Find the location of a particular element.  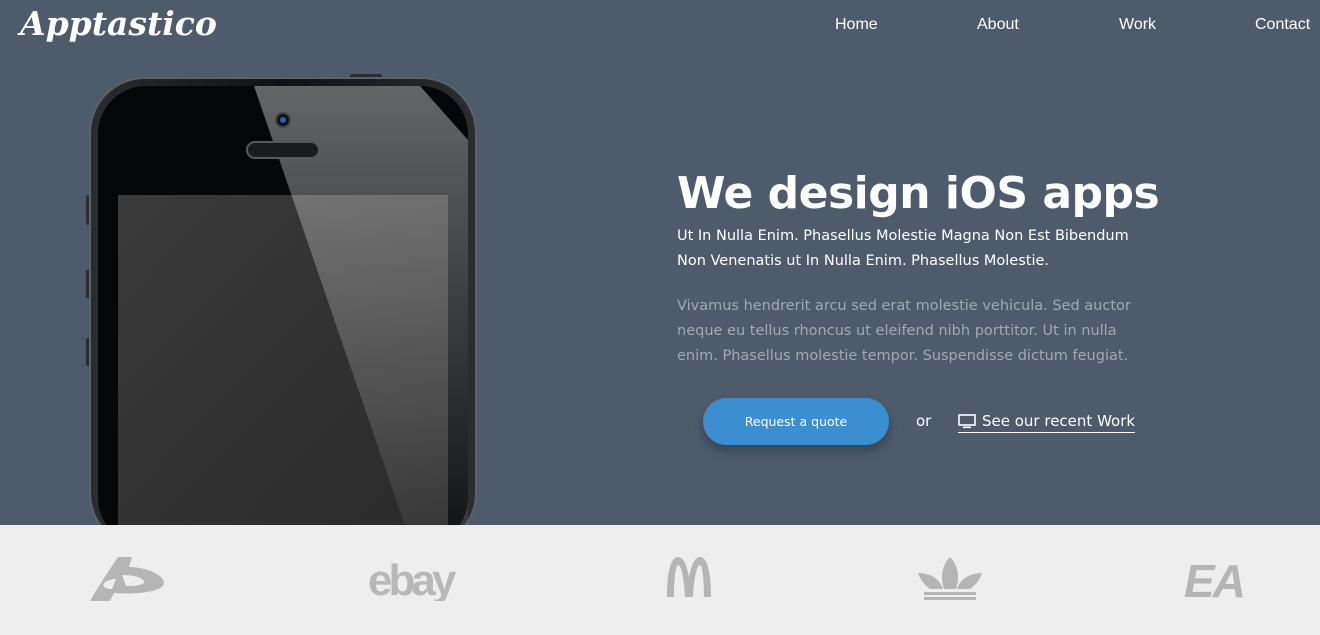

recent-work-link: See our recent Work is located at coordinates (1047, 422).